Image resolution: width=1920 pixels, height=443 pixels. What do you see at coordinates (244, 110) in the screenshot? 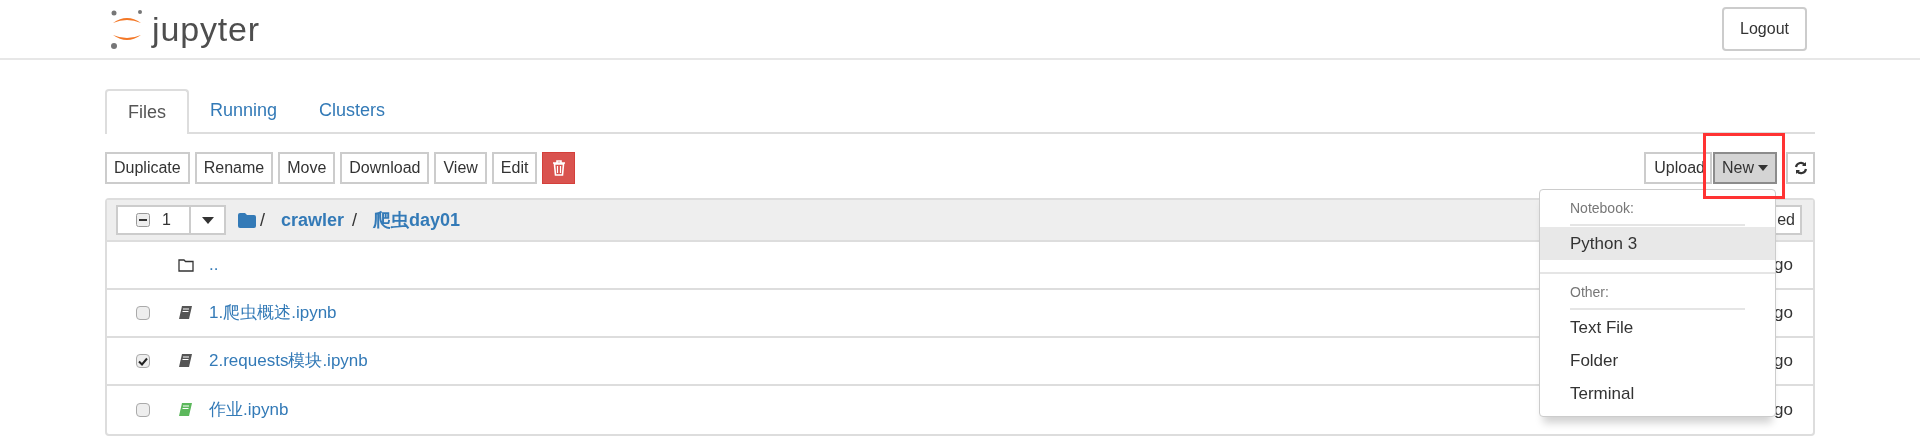
I see `tab: Running` at bounding box center [244, 110].